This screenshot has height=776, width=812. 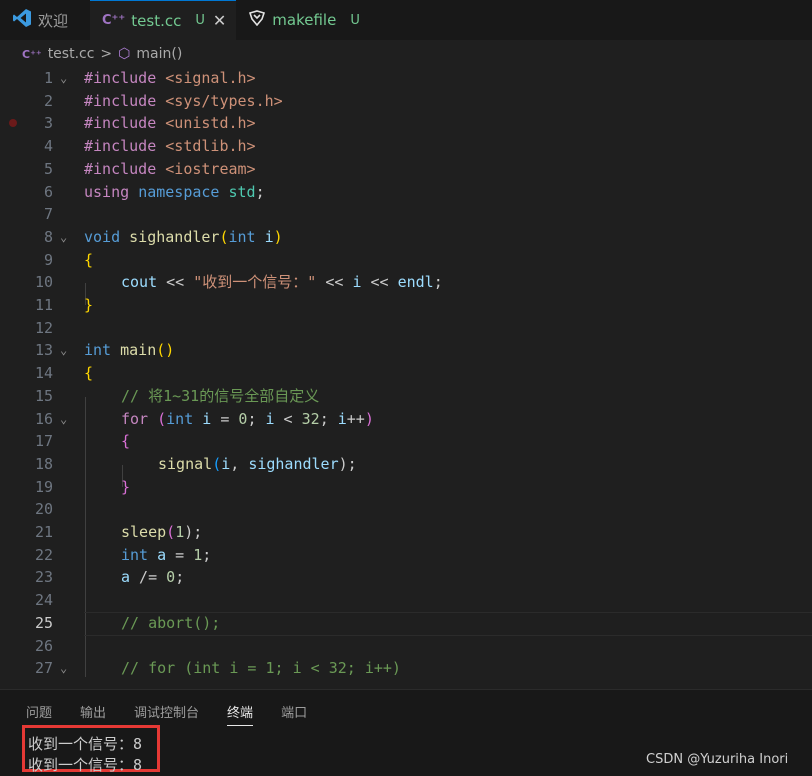 I want to click on code-token: i, so click(x=270, y=418).